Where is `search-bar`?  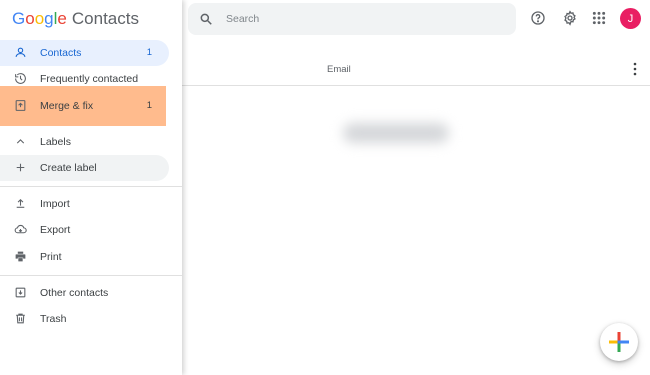 search-bar is located at coordinates (352, 19).